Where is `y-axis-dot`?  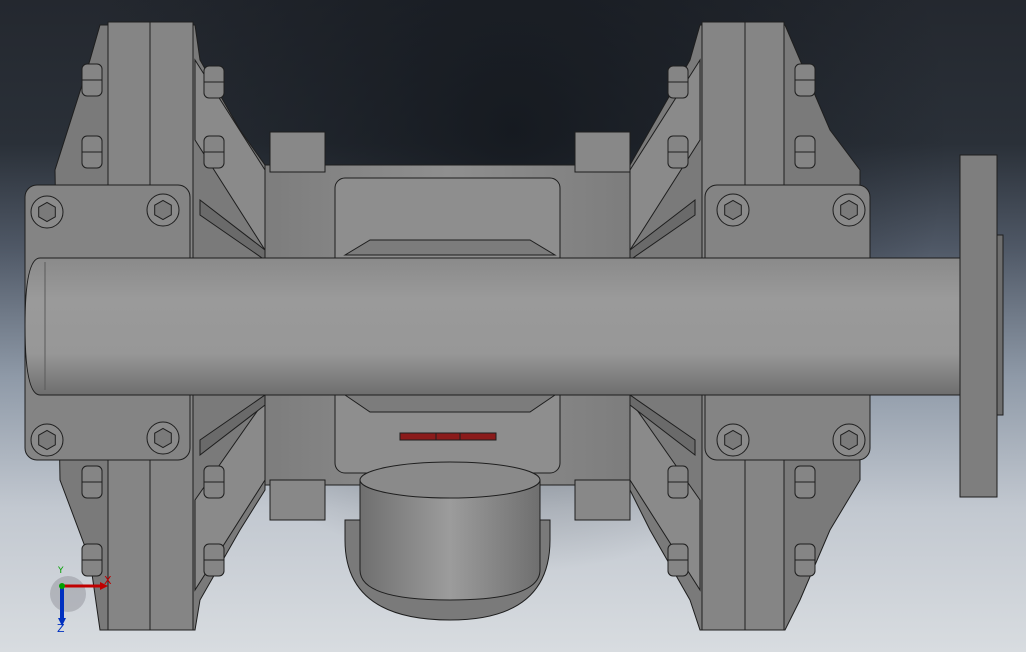
y-axis-dot is located at coordinates (62, 586).